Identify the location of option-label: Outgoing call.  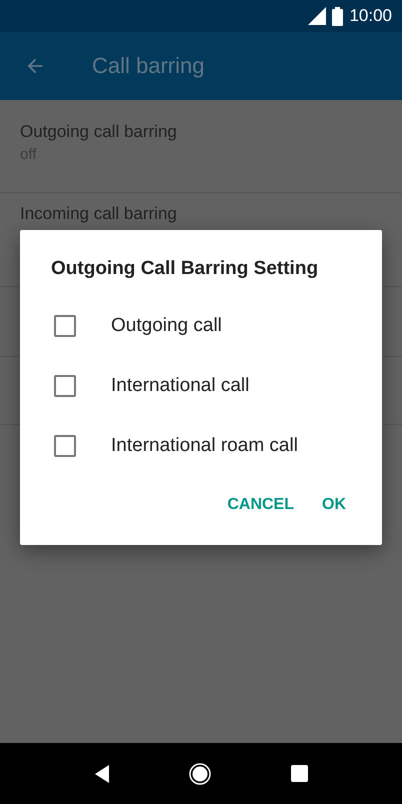
(166, 326).